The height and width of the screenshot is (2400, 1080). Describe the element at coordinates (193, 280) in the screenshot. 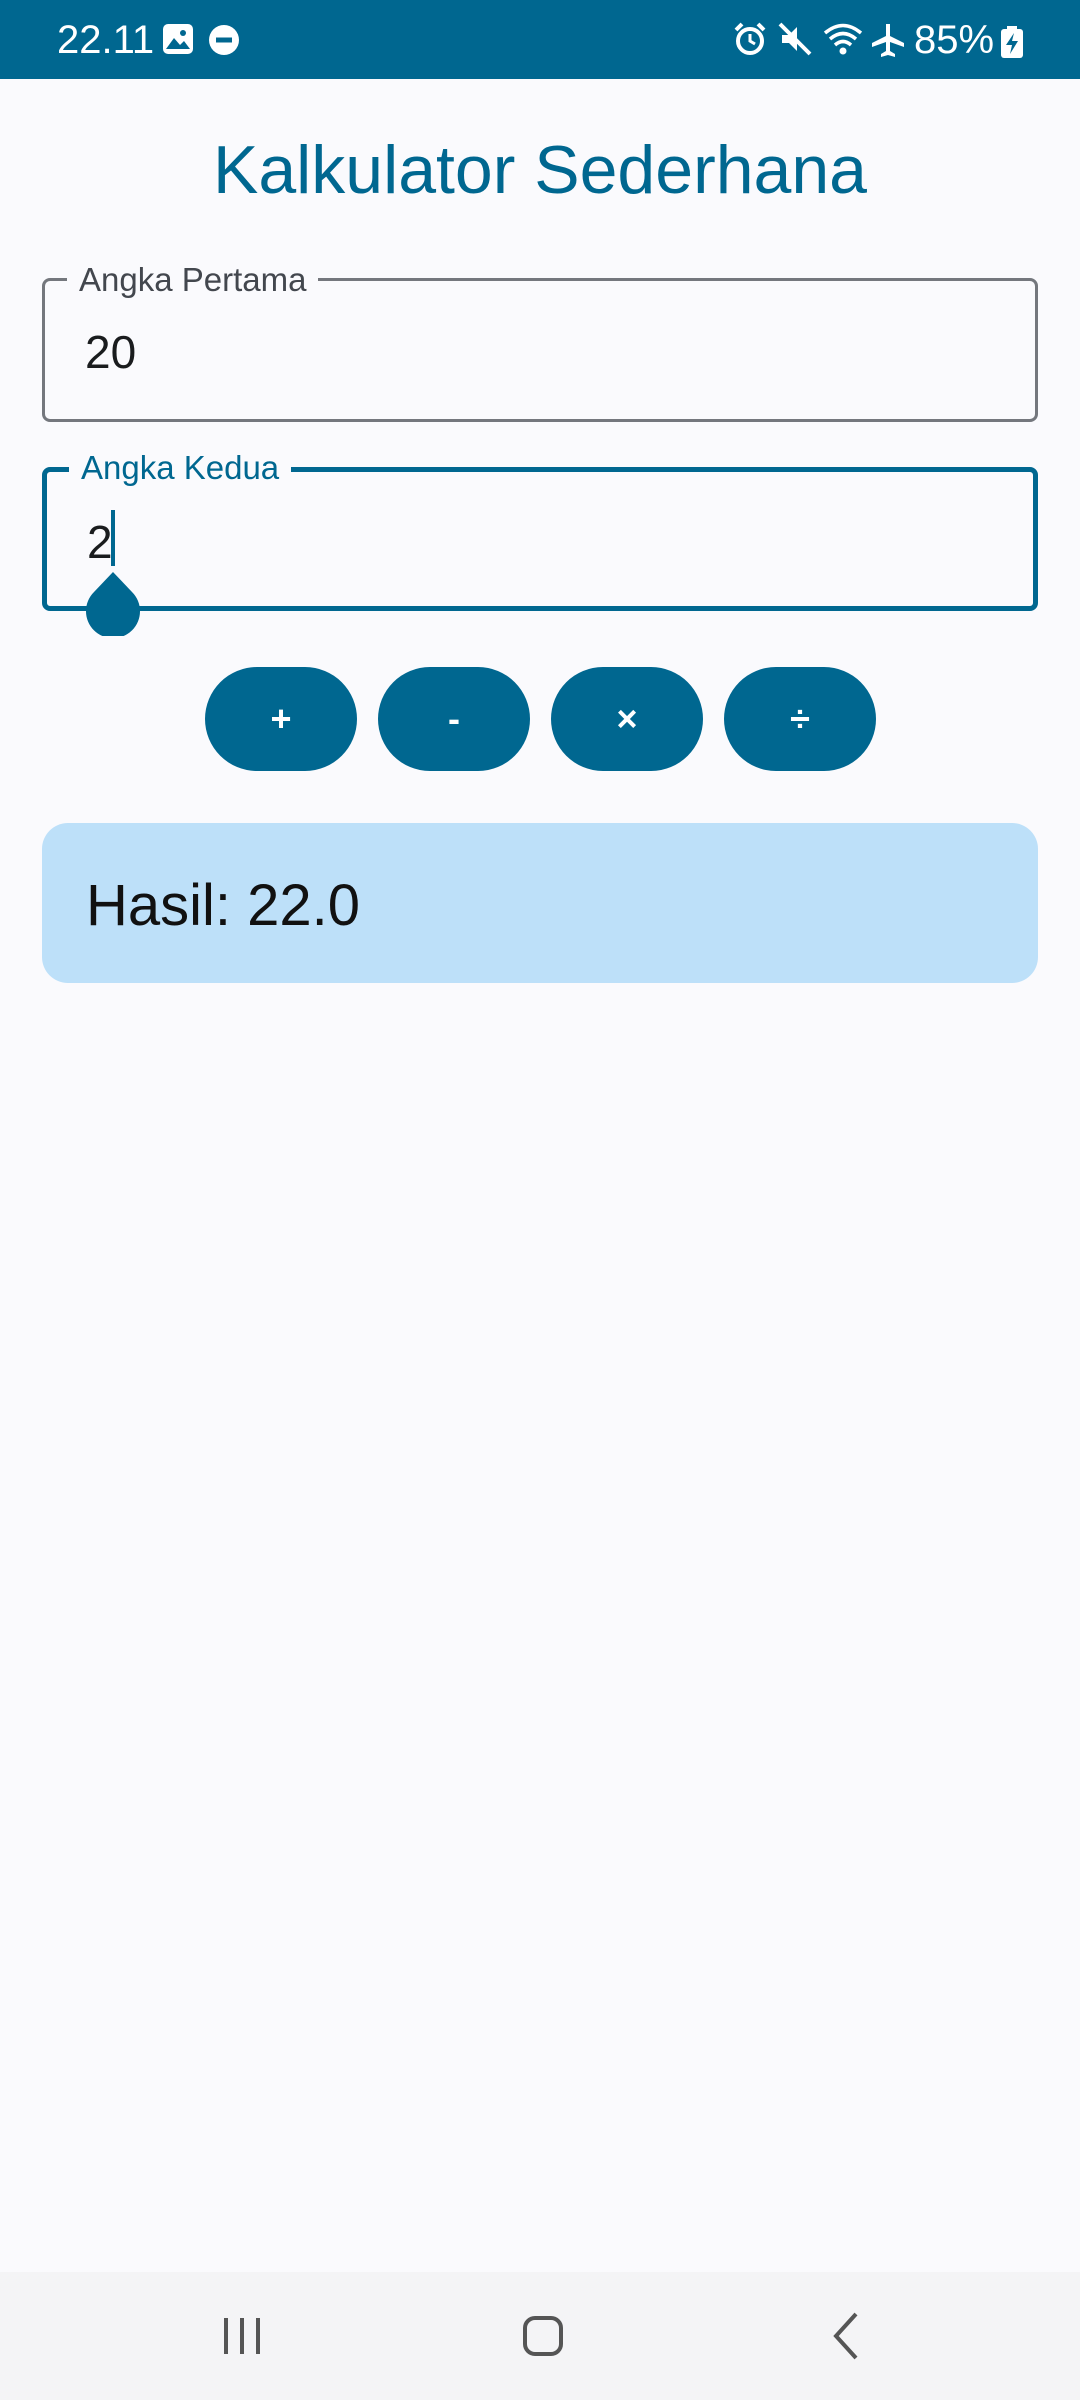

I see `first-number-label: Angka Pertama` at that location.